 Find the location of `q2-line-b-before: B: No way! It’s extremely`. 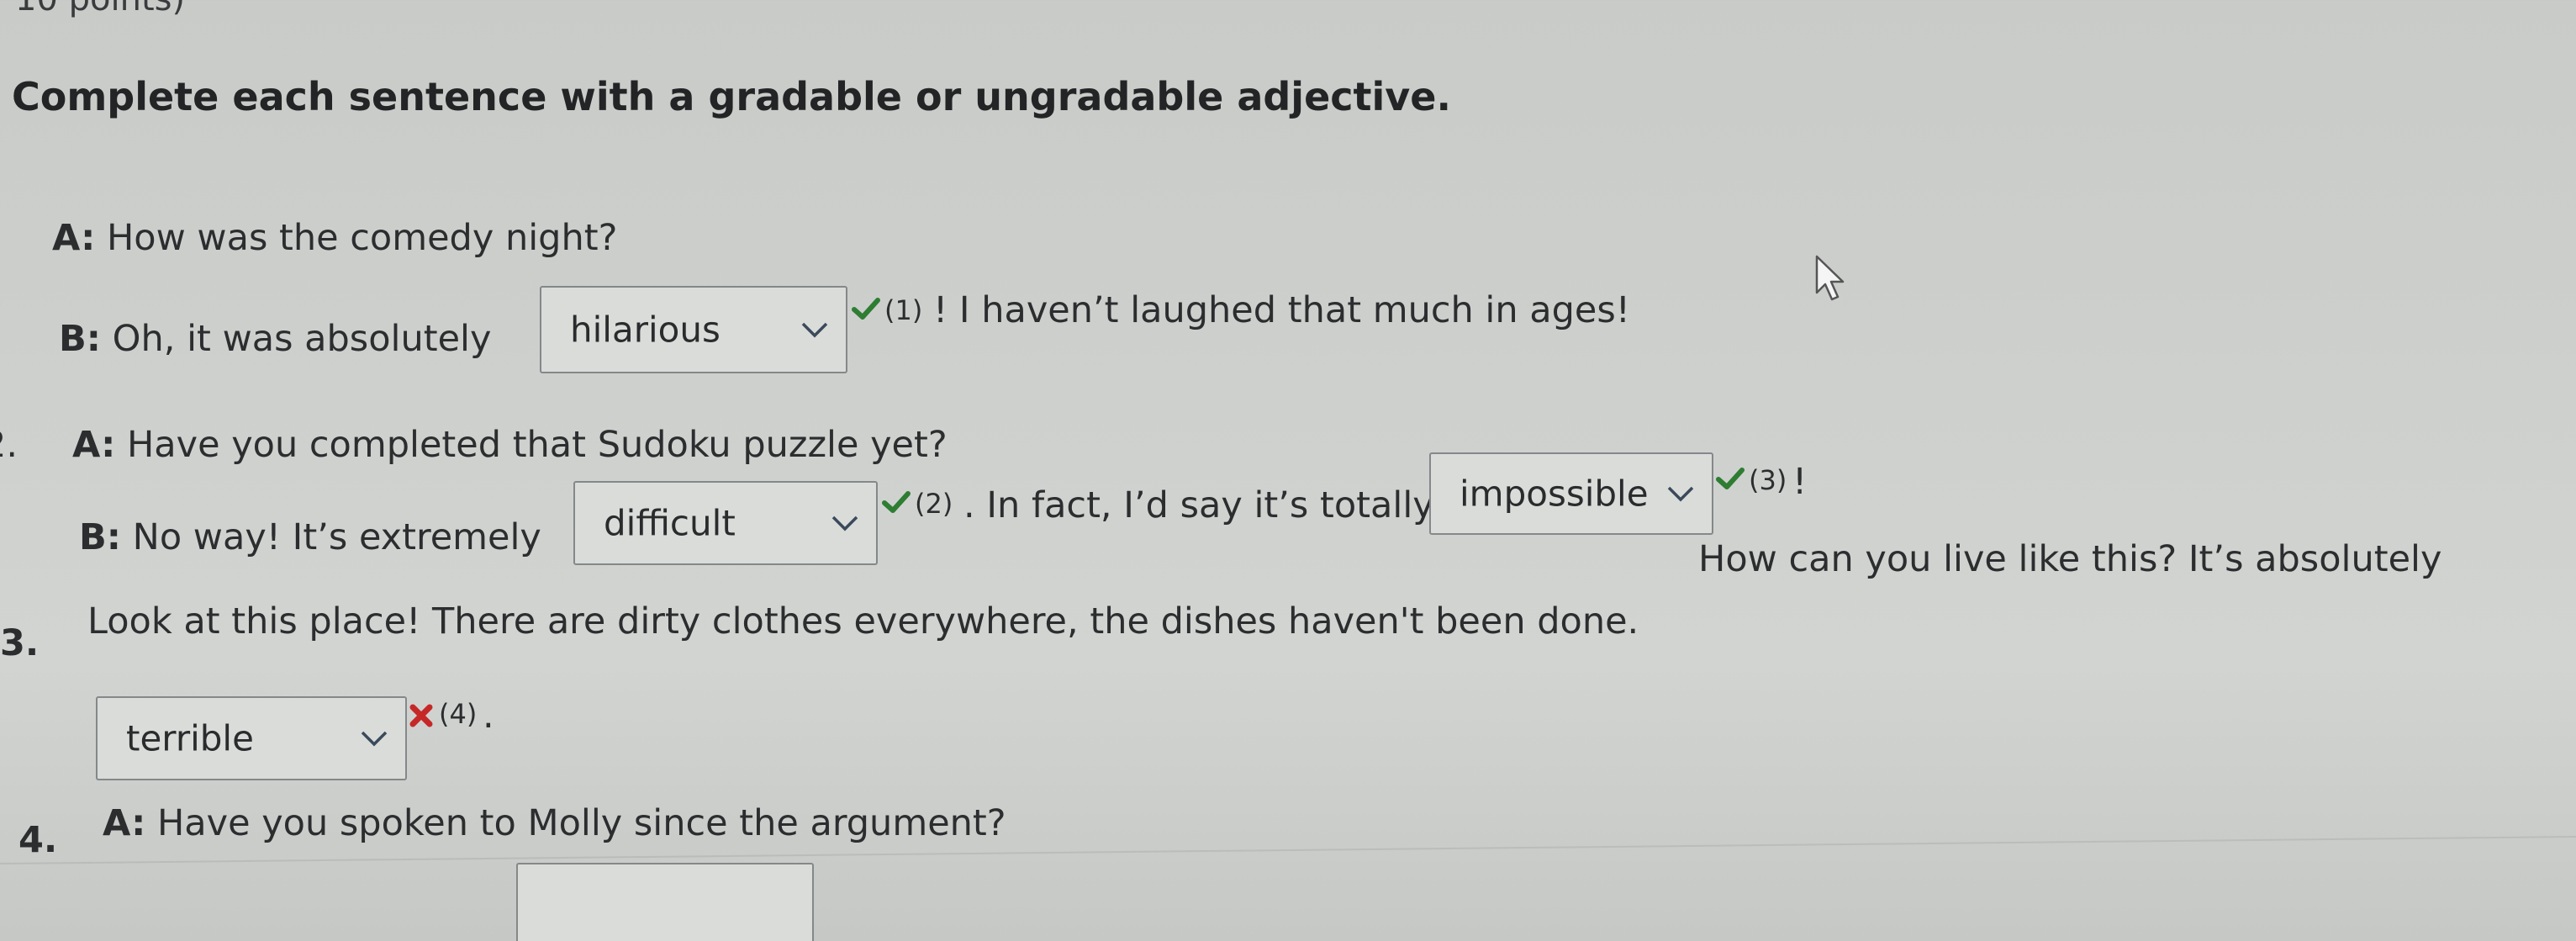

q2-line-b-before: B: No way! It’s extremely is located at coordinates (310, 537).